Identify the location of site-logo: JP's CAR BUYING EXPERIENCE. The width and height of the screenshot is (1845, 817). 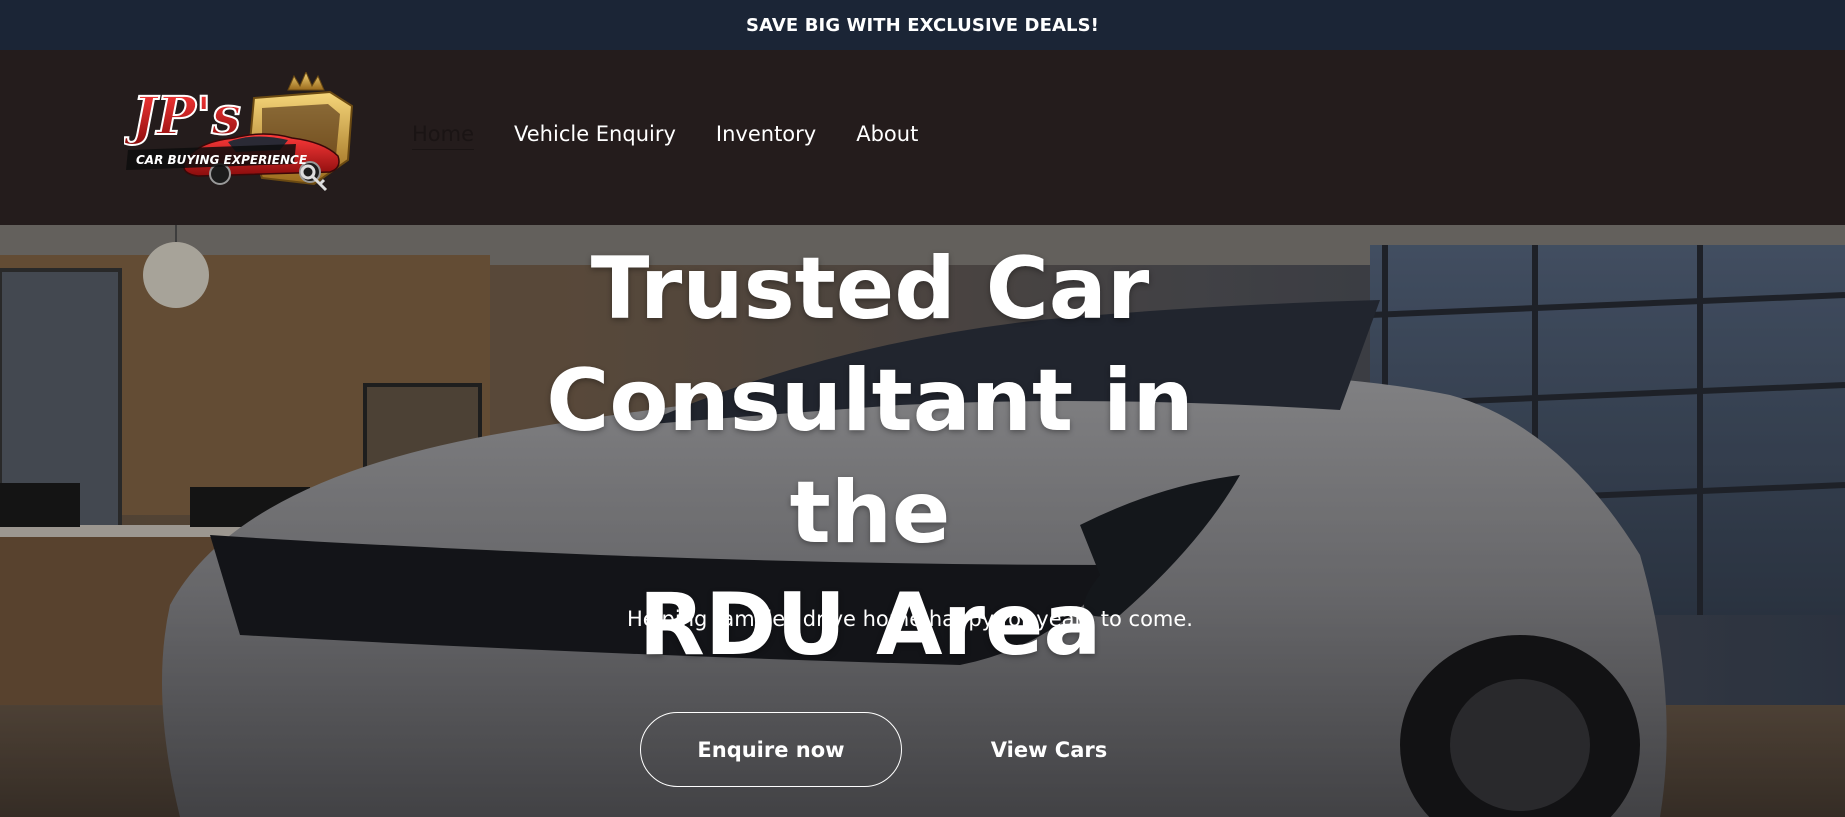
(241, 132).